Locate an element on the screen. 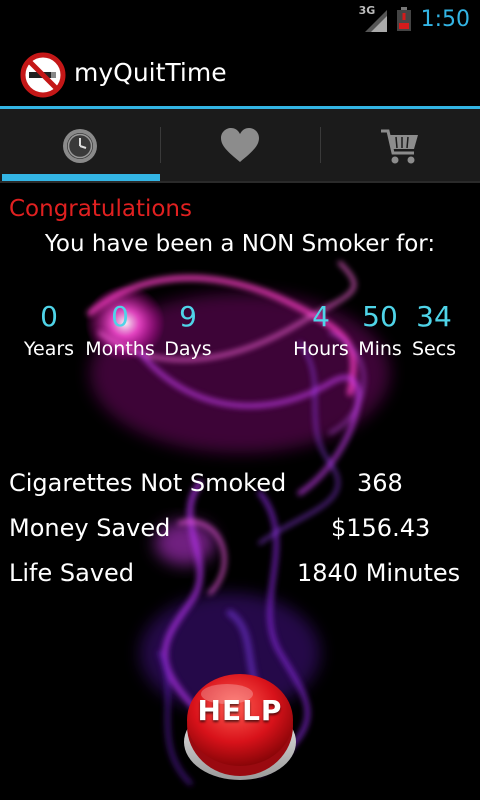  help-button: HELP is located at coordinates (240, 727).